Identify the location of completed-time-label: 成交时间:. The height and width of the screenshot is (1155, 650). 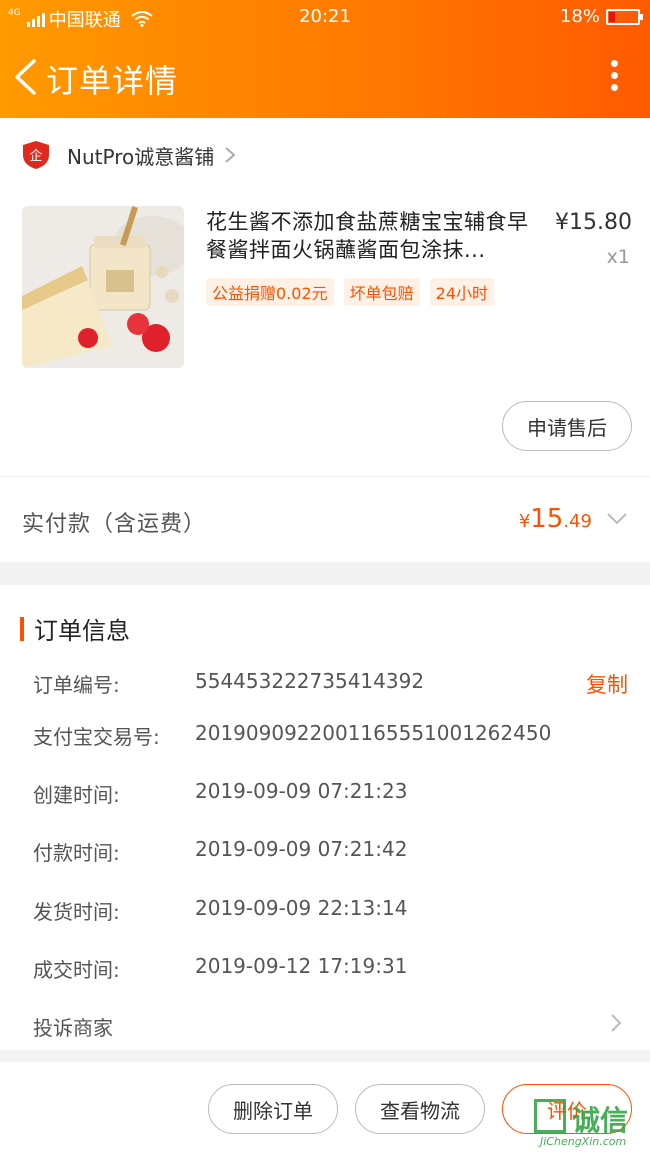
(76, 970).